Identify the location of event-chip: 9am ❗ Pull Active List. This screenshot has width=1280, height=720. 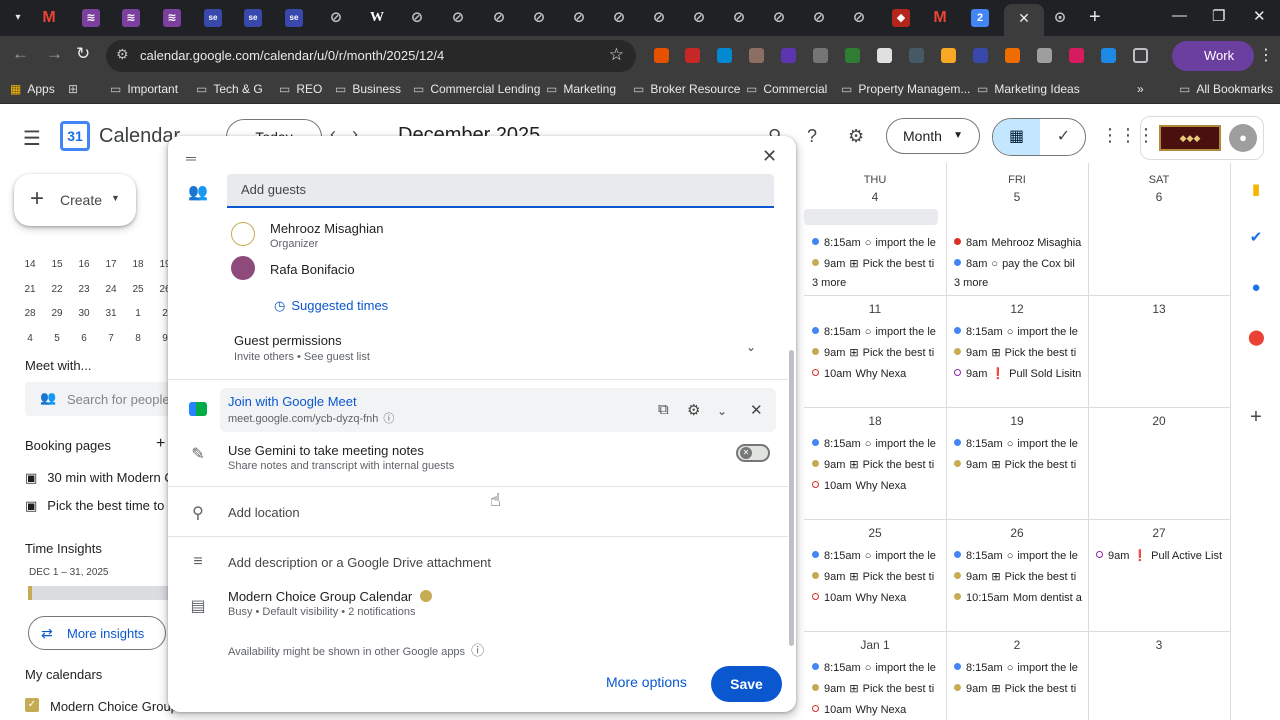
(1161, 556).